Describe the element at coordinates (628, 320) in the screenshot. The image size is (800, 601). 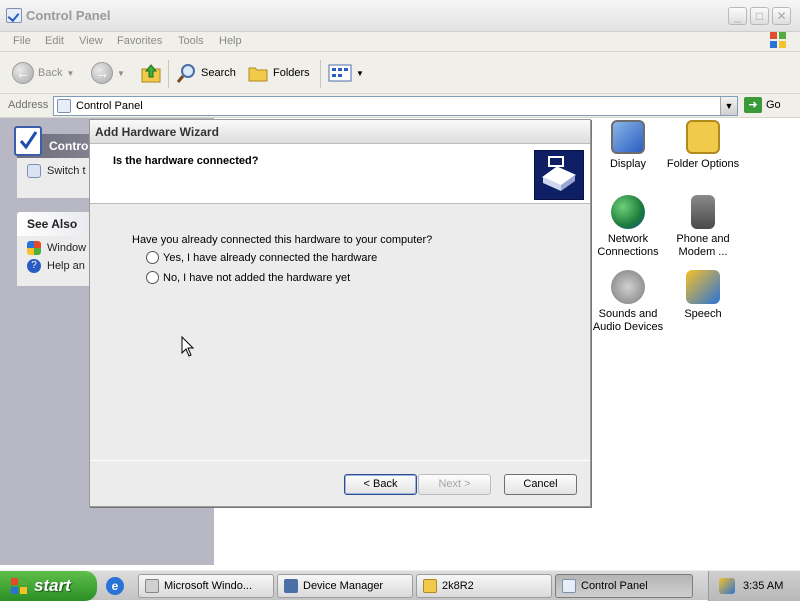
I see `sounds-audio-label: Sounds and Audio Devices` at that location.